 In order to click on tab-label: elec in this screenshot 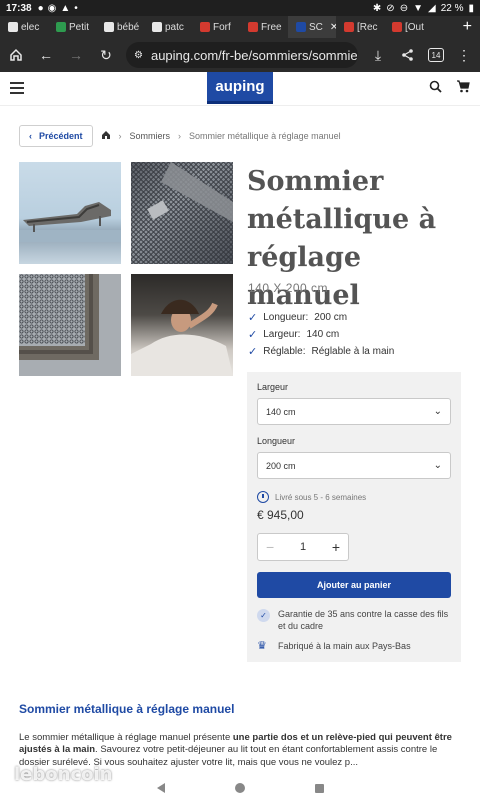, I will do `click(30, 27)`.